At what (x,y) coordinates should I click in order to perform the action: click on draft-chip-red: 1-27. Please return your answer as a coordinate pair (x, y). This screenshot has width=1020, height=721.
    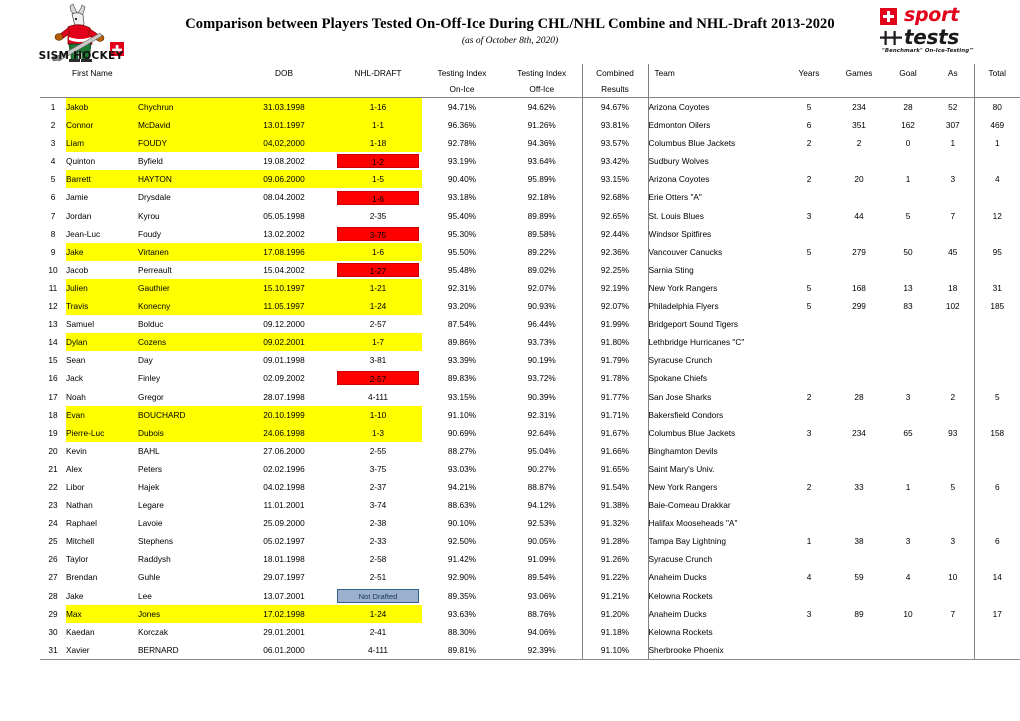
    Looking at the image, I should click on (378, 269).